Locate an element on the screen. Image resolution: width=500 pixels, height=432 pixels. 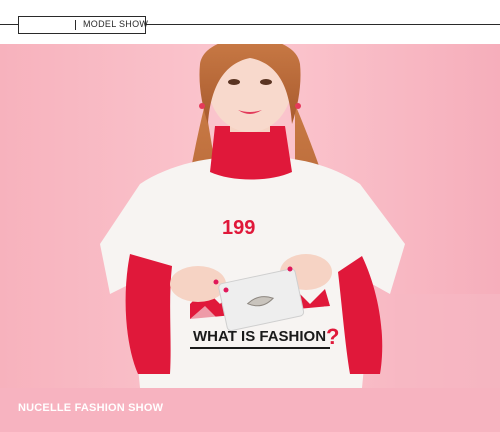
left-eye is located at coordinates (234, 82).